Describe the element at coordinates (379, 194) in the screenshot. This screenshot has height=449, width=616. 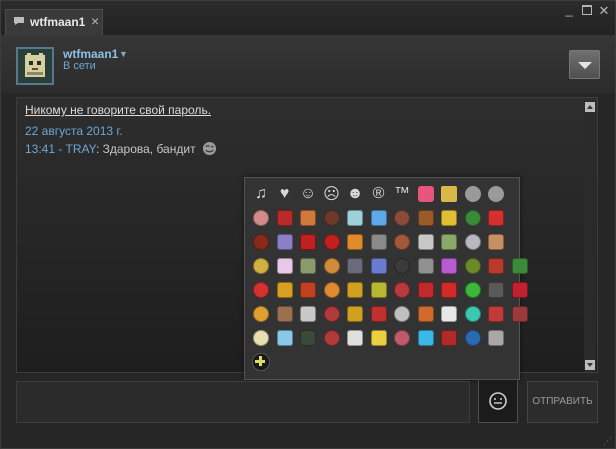
I see `emoticon-symbol: ®` at that location.